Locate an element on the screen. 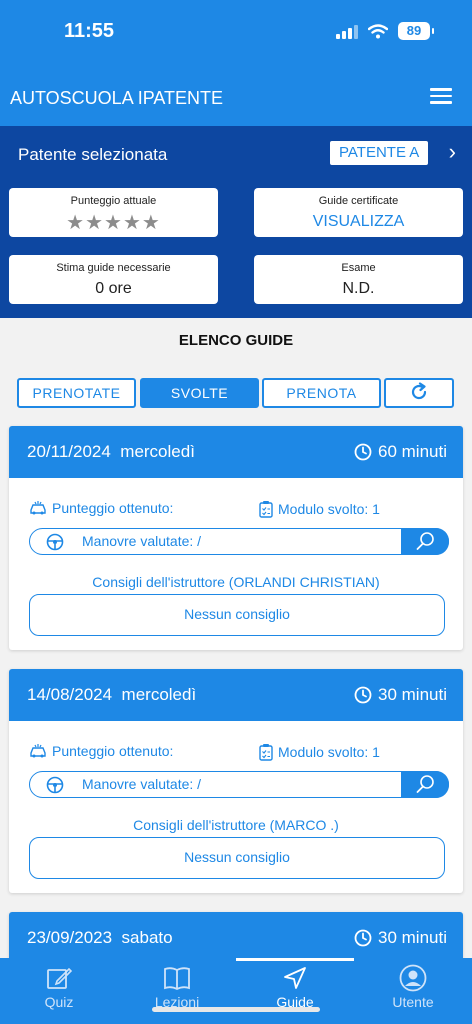 The width and height of the screenshot is (472, 1024). instructor-advice-label: Consigli dell'istruttore (MARCO .) is located at coordinates (236, 825).